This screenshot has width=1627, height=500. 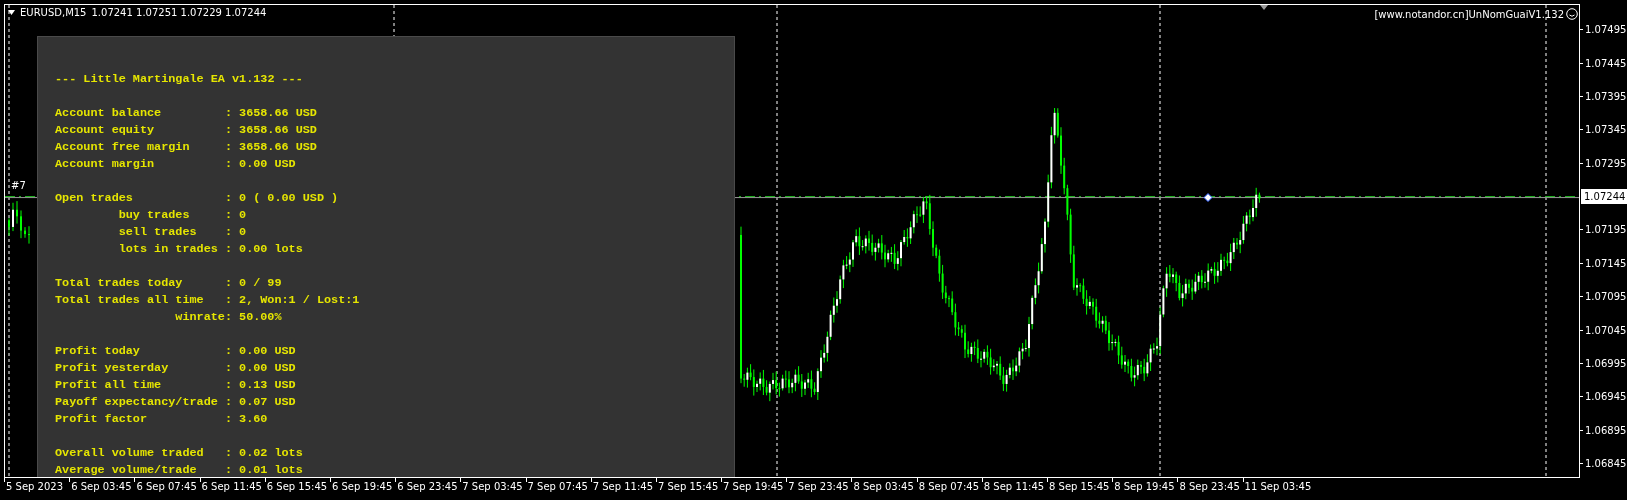 What do you see at coordinates (557, 486) in the screenshot?
I see `time-label: 7 Sep 07:45` at bounding box center [557, 486].